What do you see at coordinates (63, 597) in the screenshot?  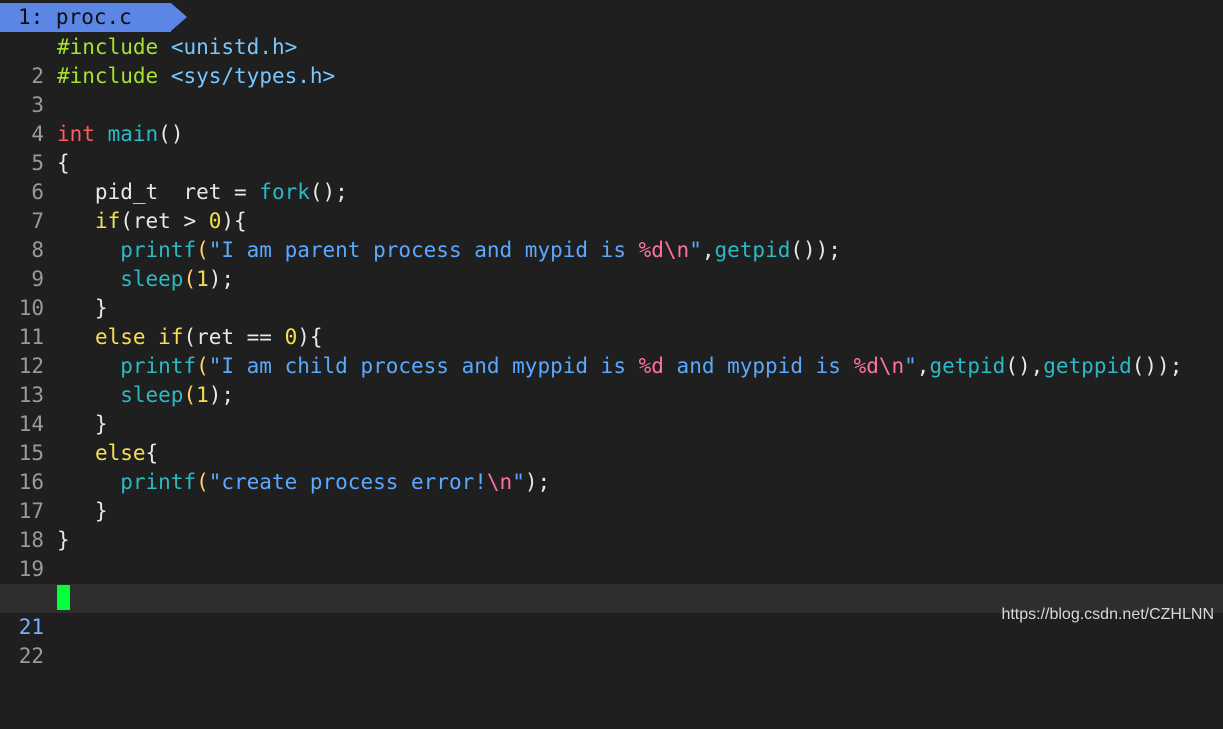 I see `text-cursor` at bounding box center [63, 597].